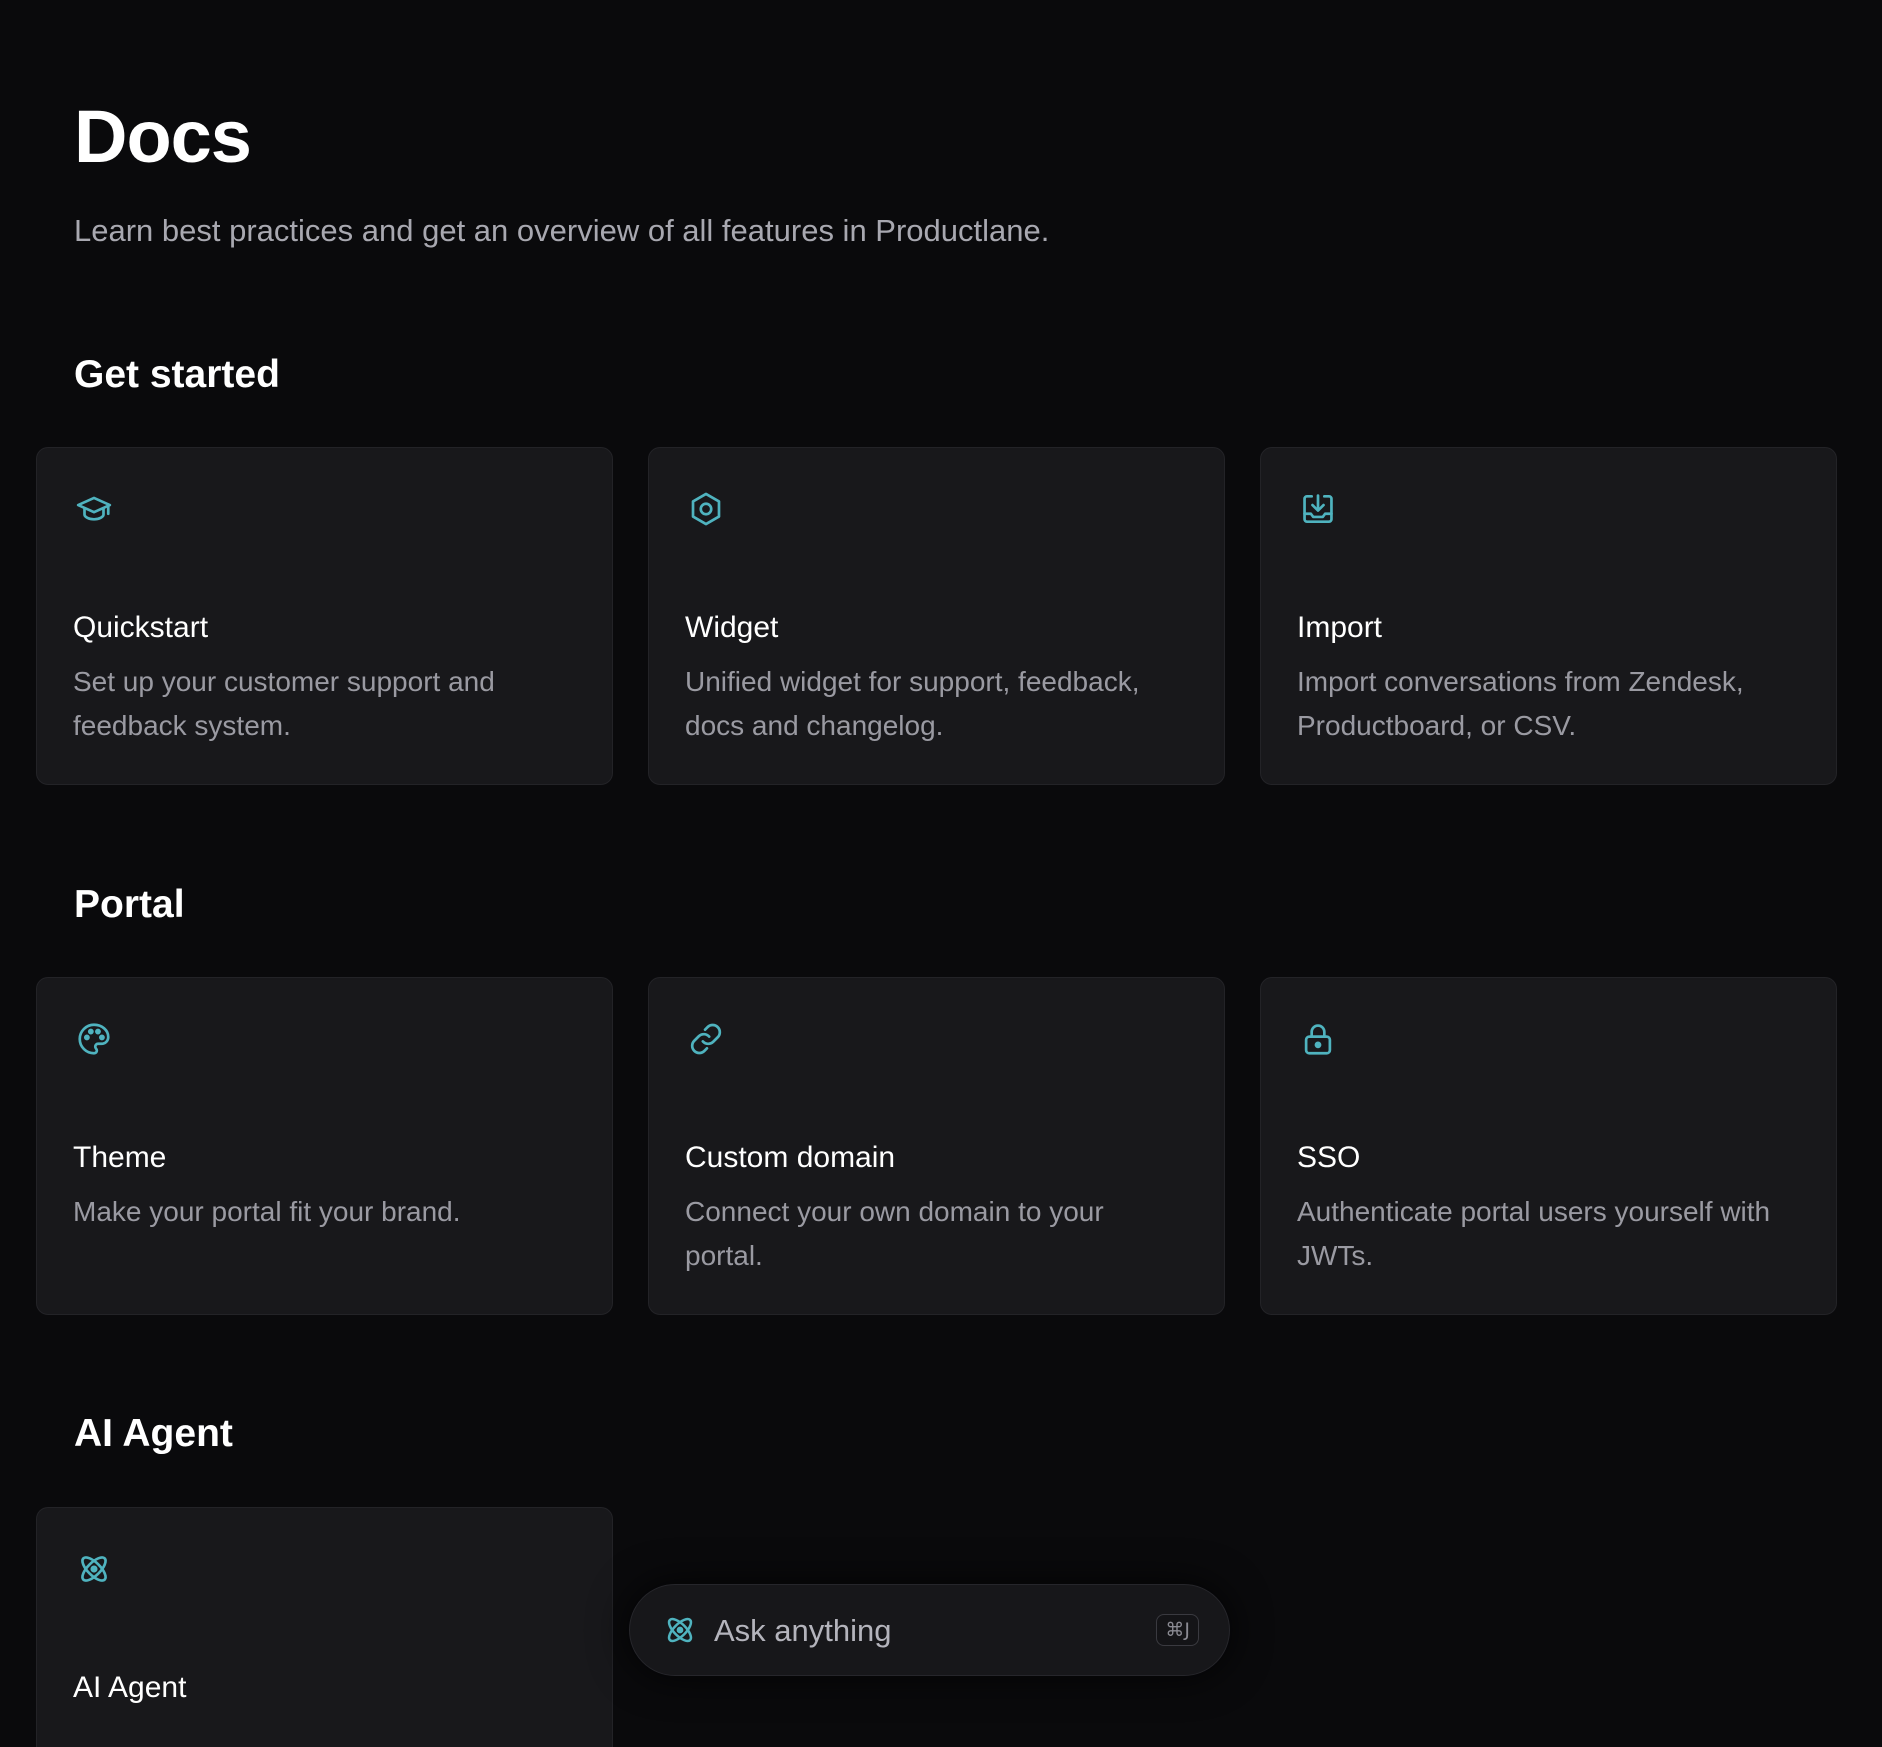 The image size is (1882, 1747). I want to click on card-title: Quickstart, so click(141, 627).